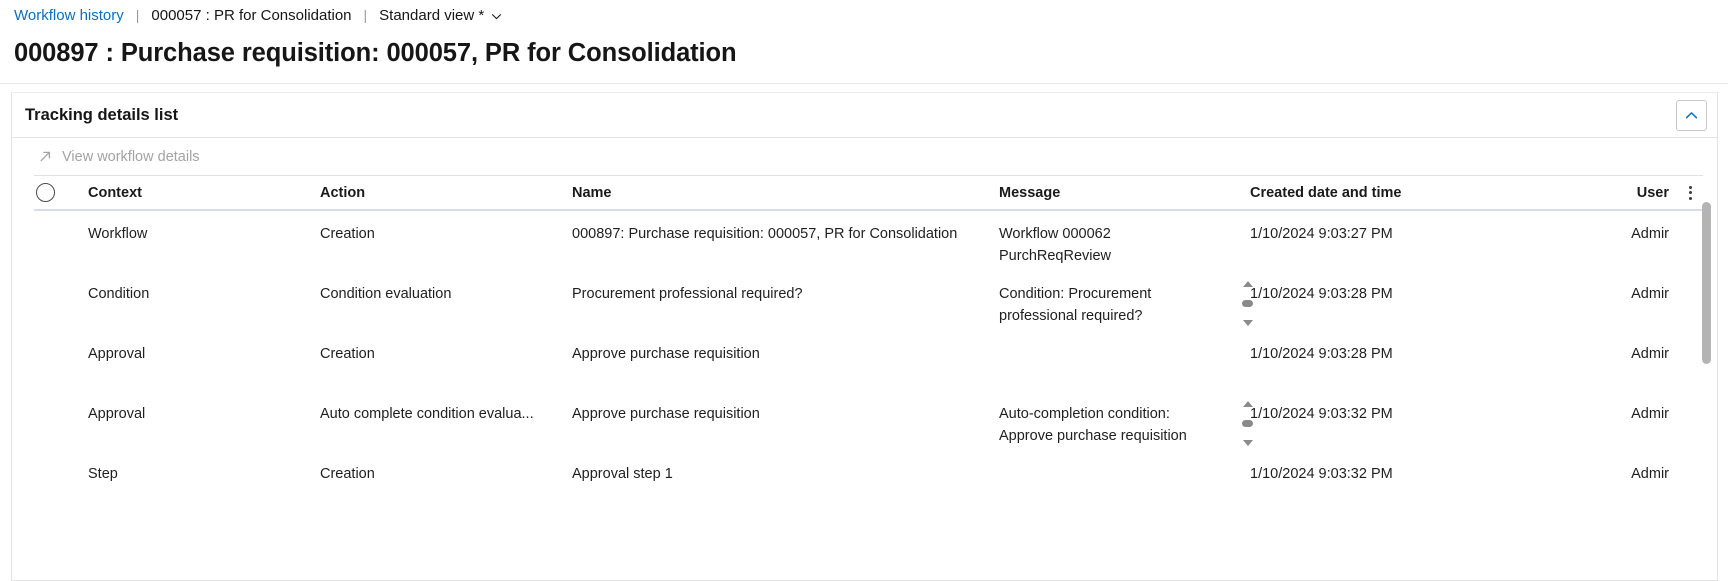 The width and height of the screenshot is (1728, 581). I want to click on column-options-button, so click(1690, 193).